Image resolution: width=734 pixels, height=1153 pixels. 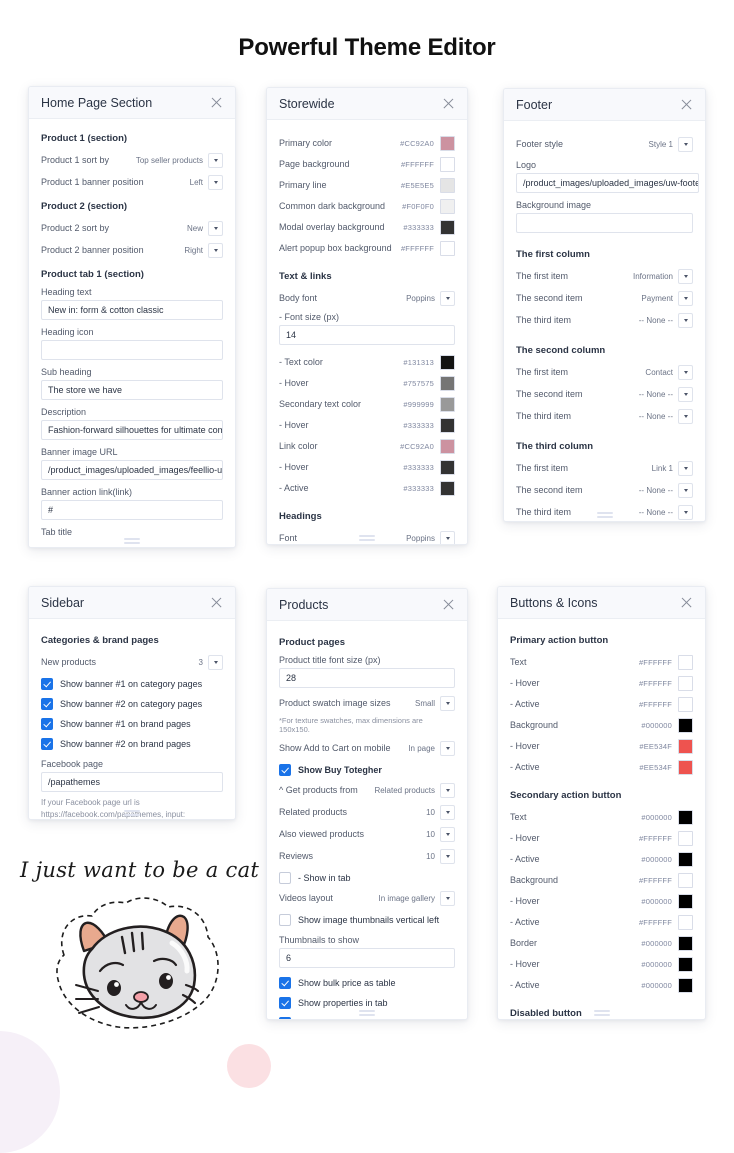 I want to click on color-row-link-active: - Active #333333, so click(x=367, y=488).